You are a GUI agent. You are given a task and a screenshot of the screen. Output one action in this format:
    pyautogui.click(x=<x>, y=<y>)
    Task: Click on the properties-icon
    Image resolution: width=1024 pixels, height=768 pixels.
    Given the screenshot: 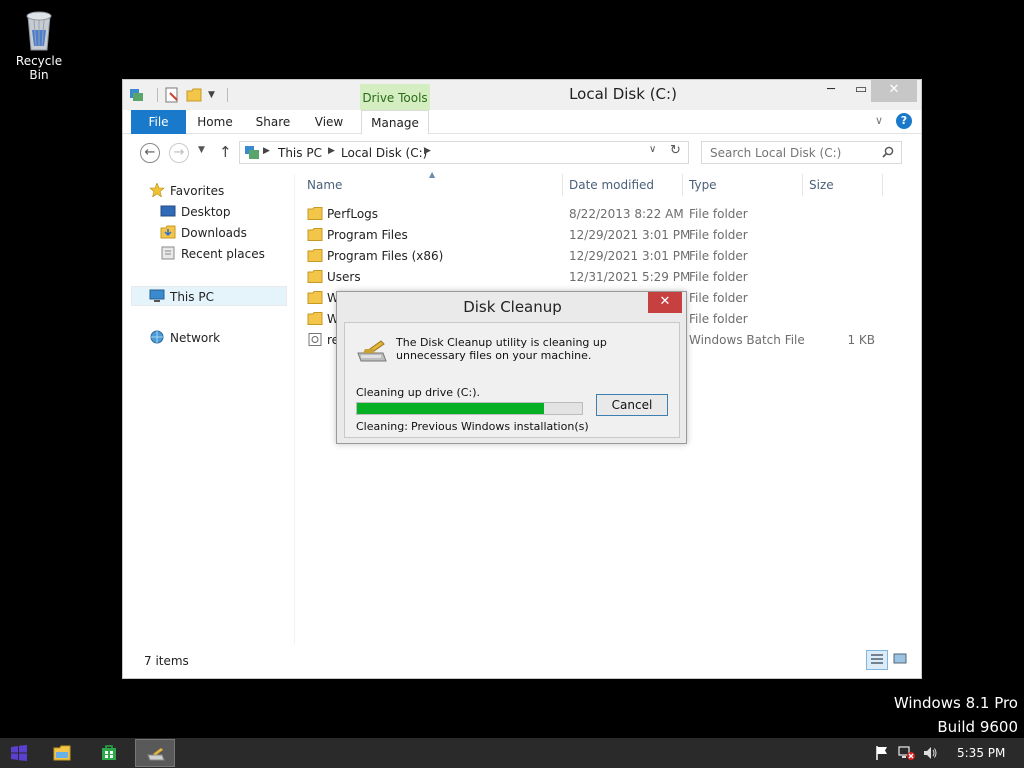 What is the action you would take?
    pyautogui.click(x=172, y=95)
    